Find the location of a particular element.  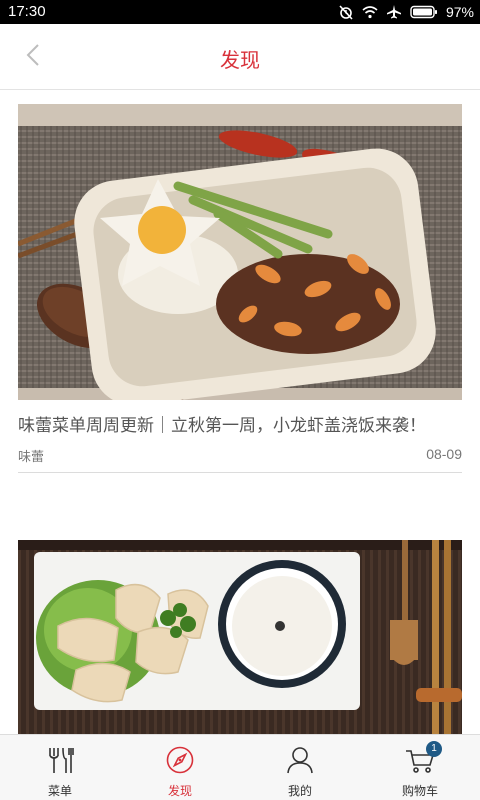

tab-label: 我的 is located at coordinates (299, 791).